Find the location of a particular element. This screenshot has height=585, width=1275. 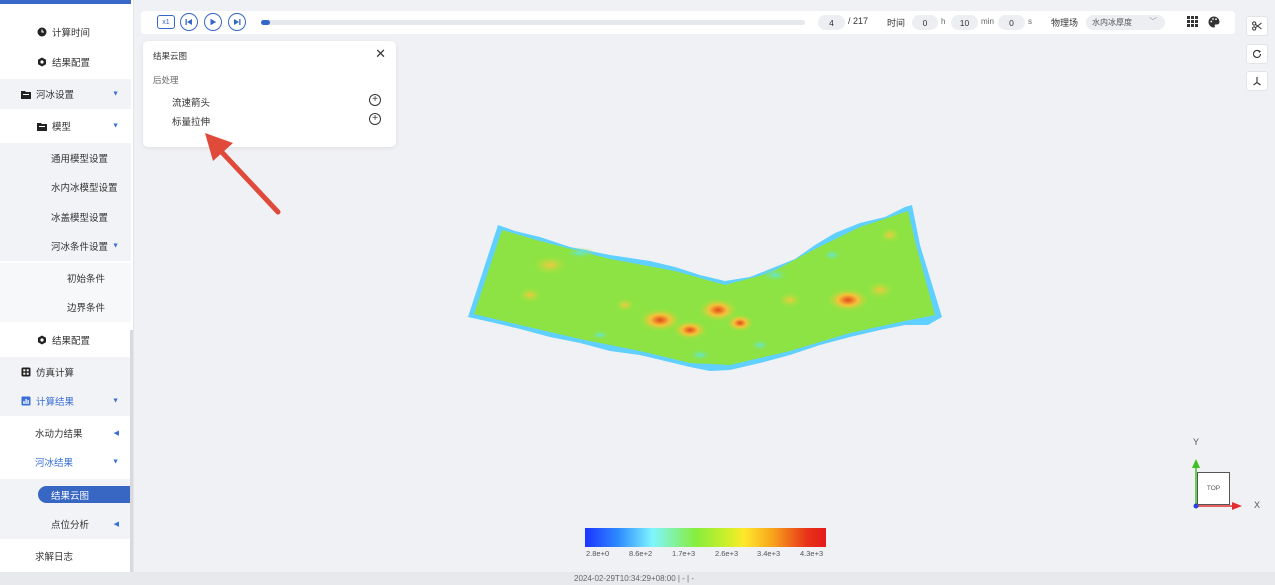

sidebar-item-solve-log: 求解日志 is located at coordinates (65, 556).